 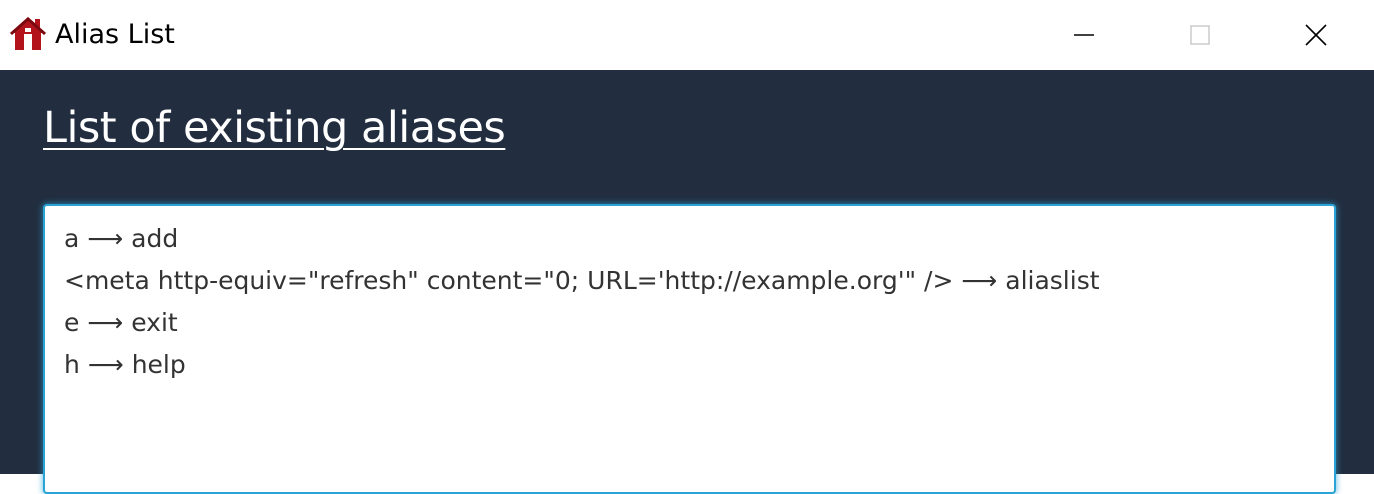 What do you see at coordinates (28, 33) in the screenshot?
I see `house-icon` at bounding box center [28, 33].